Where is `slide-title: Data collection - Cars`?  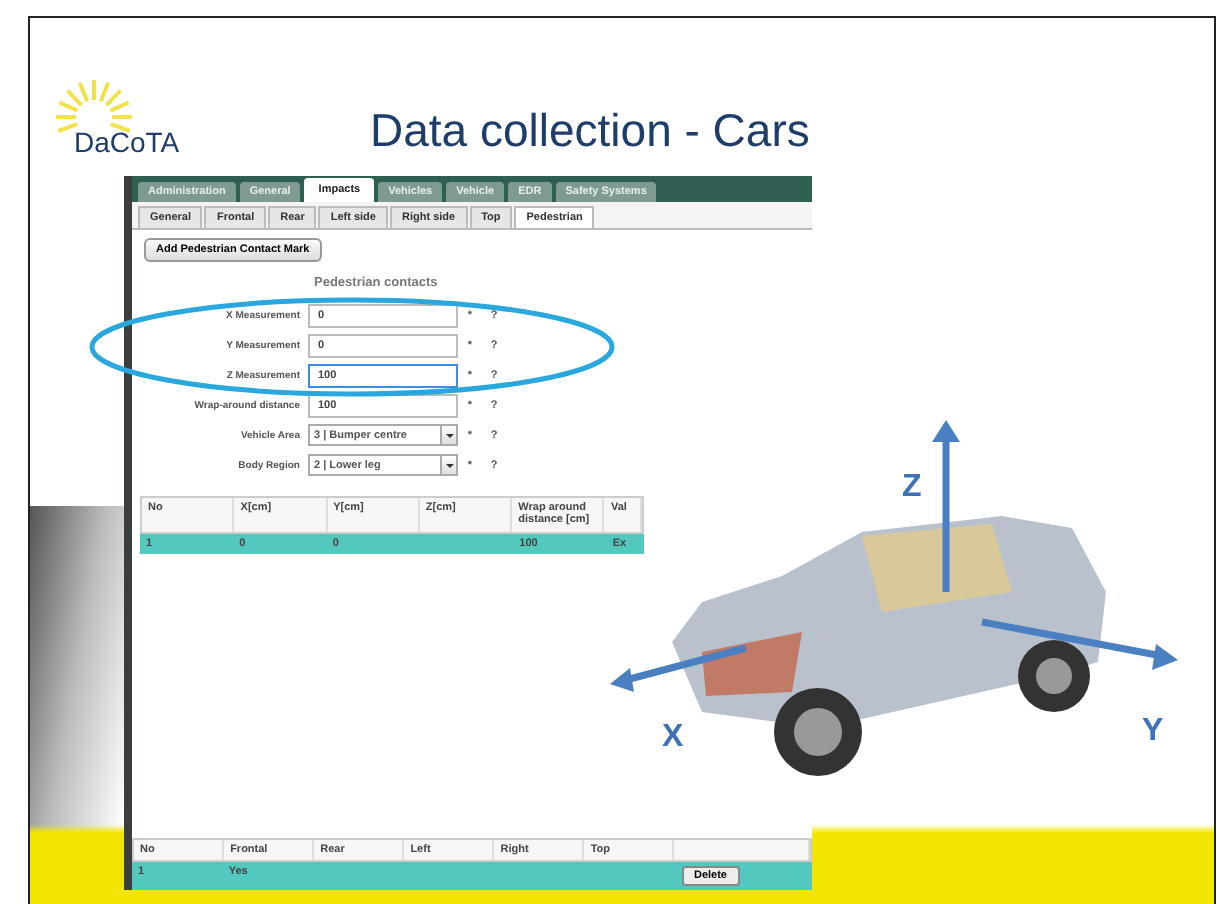 slide-title: Data collection - Cars is located at coordinates (590, 131).